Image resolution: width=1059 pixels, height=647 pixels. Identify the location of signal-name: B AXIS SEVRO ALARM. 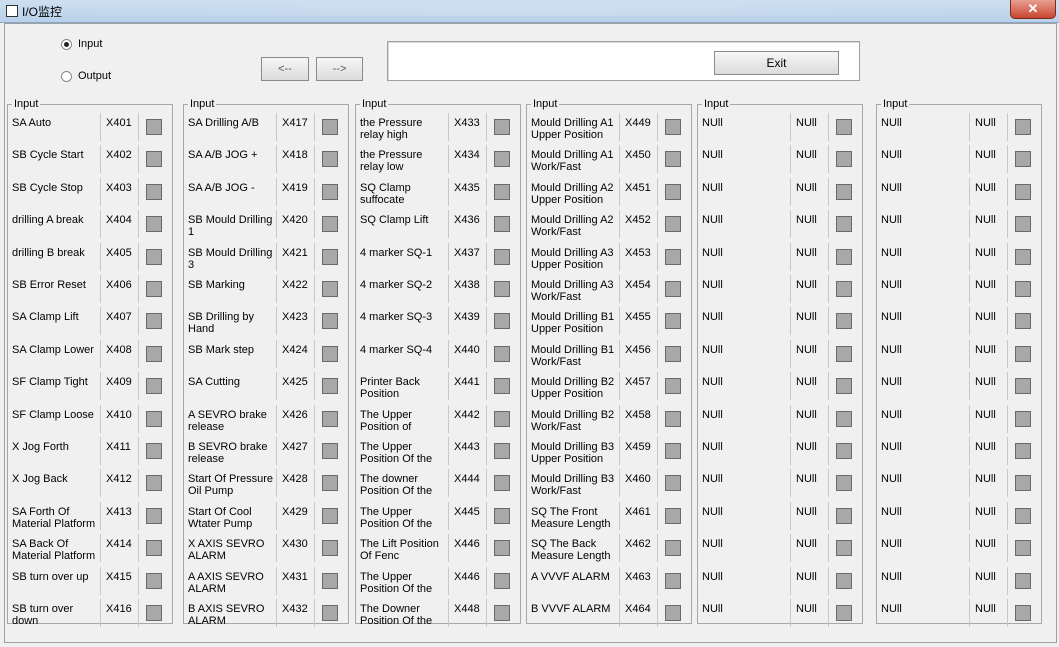
(226, 615).